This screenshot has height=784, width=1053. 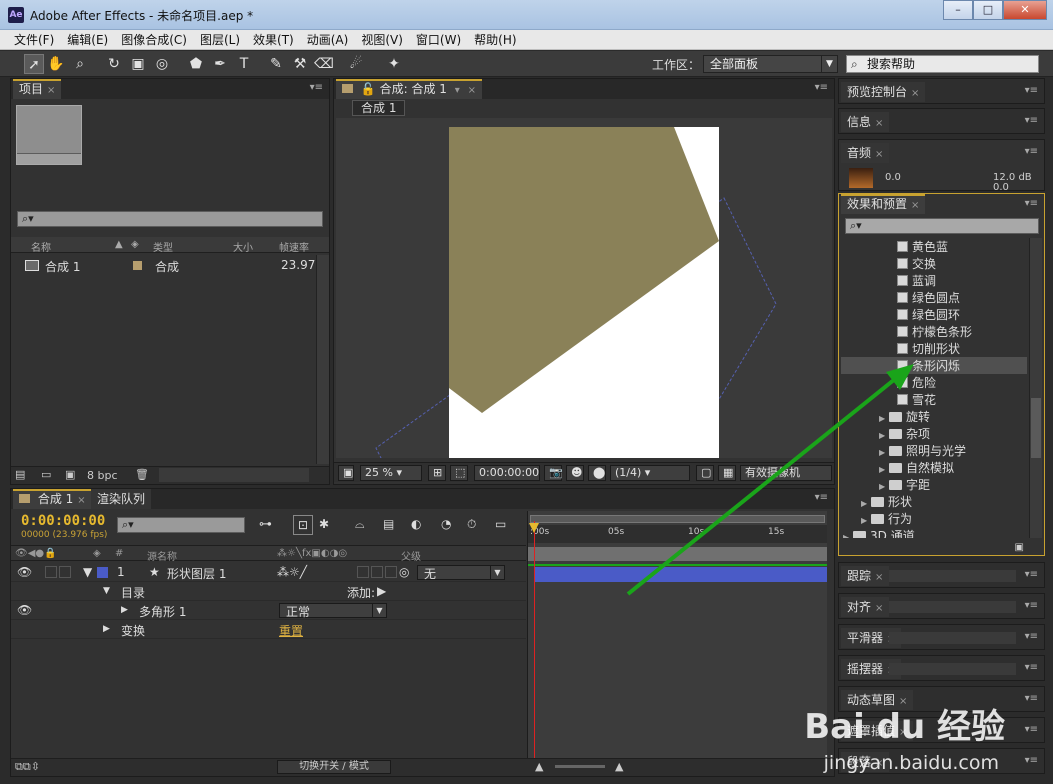 What do you see at coordinates (904, 727) in the screenshot?
I see `baidu-watermark: Bai du 经验` at bounding box center [904, 727].